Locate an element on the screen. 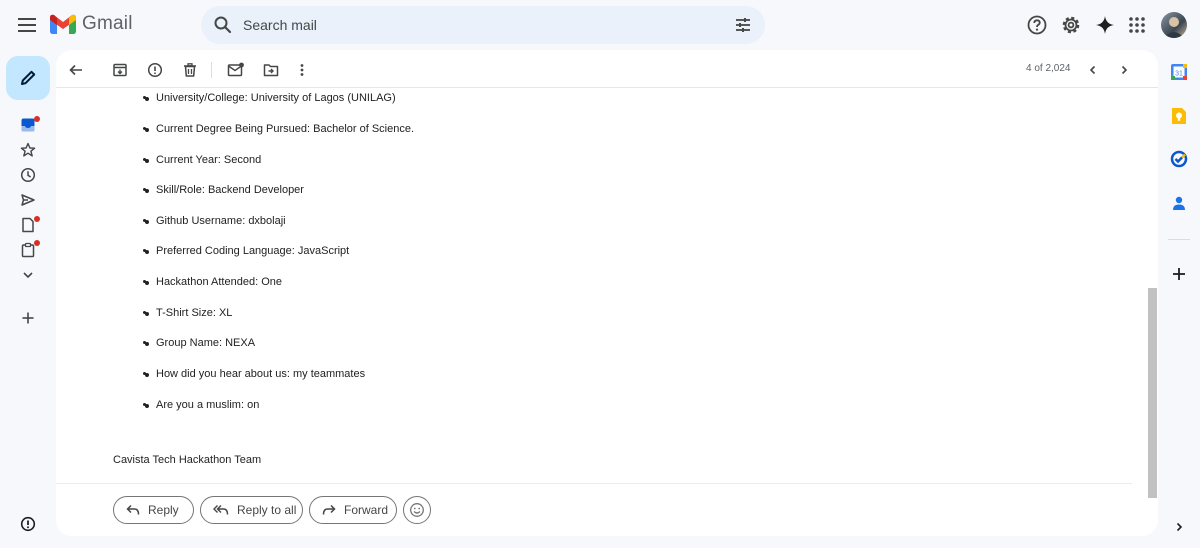 Image resolution: width=1200 pixels, height=548 pixels. chevron-left-icon is located at coordinates (1092, 70).